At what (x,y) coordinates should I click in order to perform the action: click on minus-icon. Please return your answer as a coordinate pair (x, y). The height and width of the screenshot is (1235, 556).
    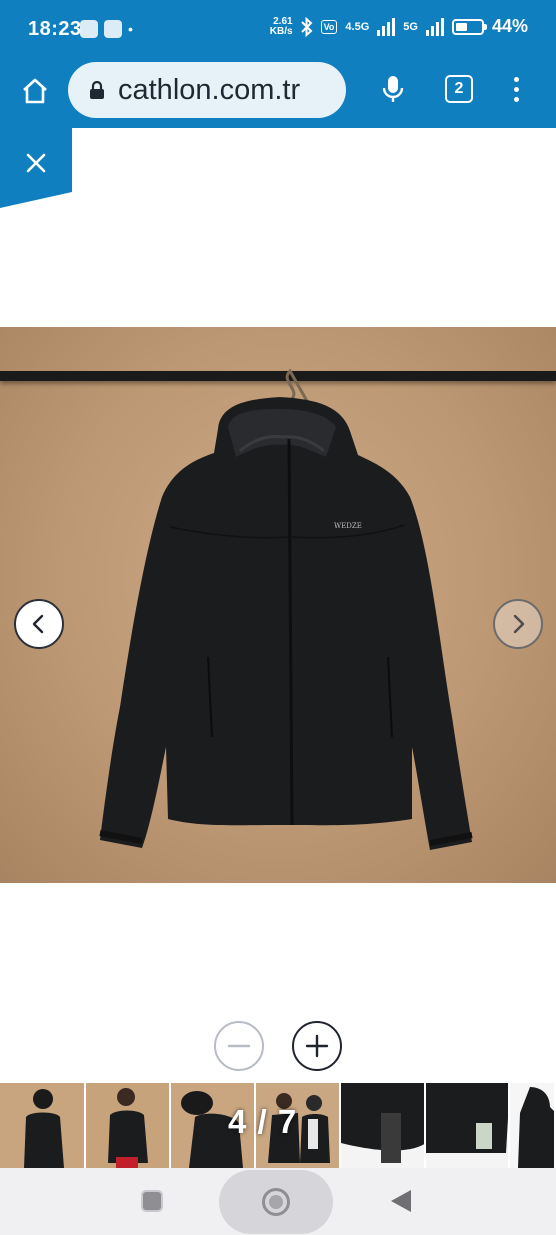
    Looking at the image, I should click on (239, 1046).